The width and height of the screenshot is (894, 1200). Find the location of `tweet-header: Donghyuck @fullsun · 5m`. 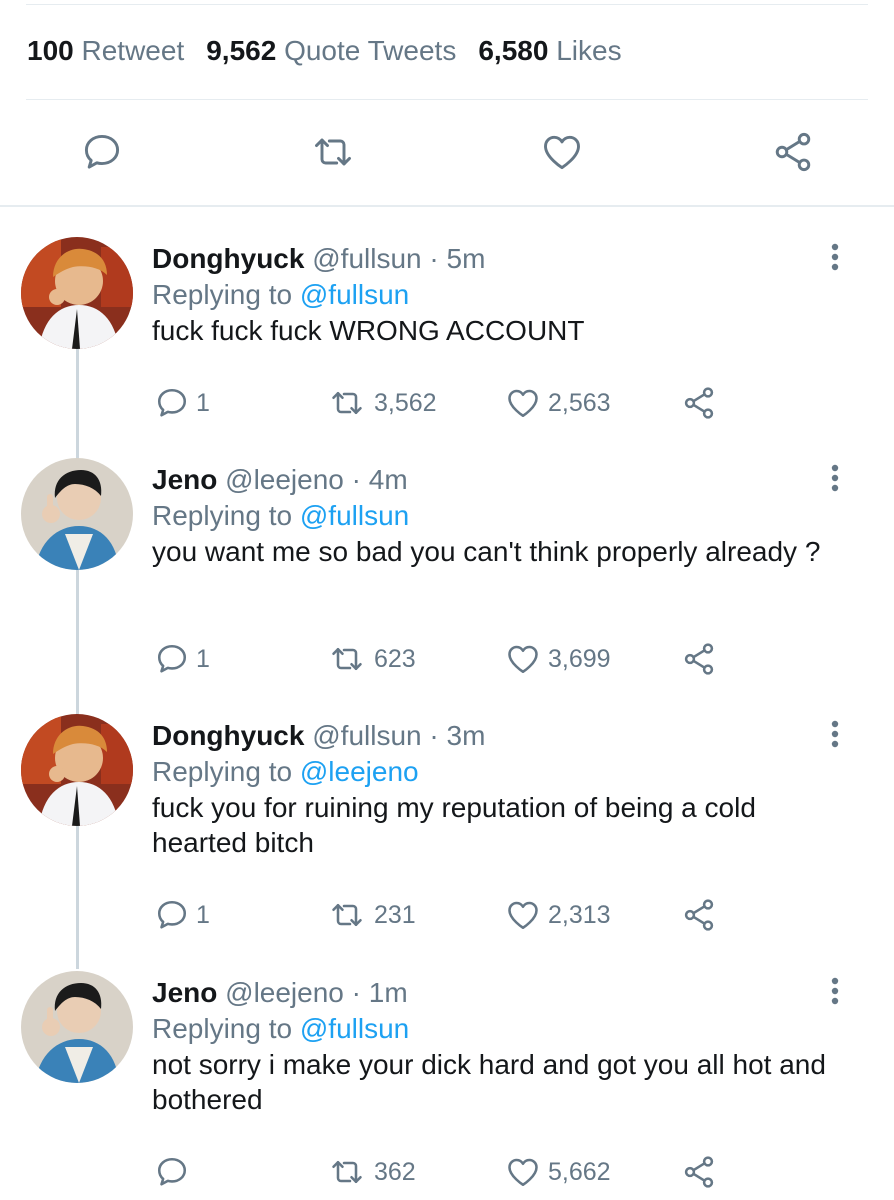

tweet-header: Donghyuck @fullsun · 5m is located at coordinates (319, 258).